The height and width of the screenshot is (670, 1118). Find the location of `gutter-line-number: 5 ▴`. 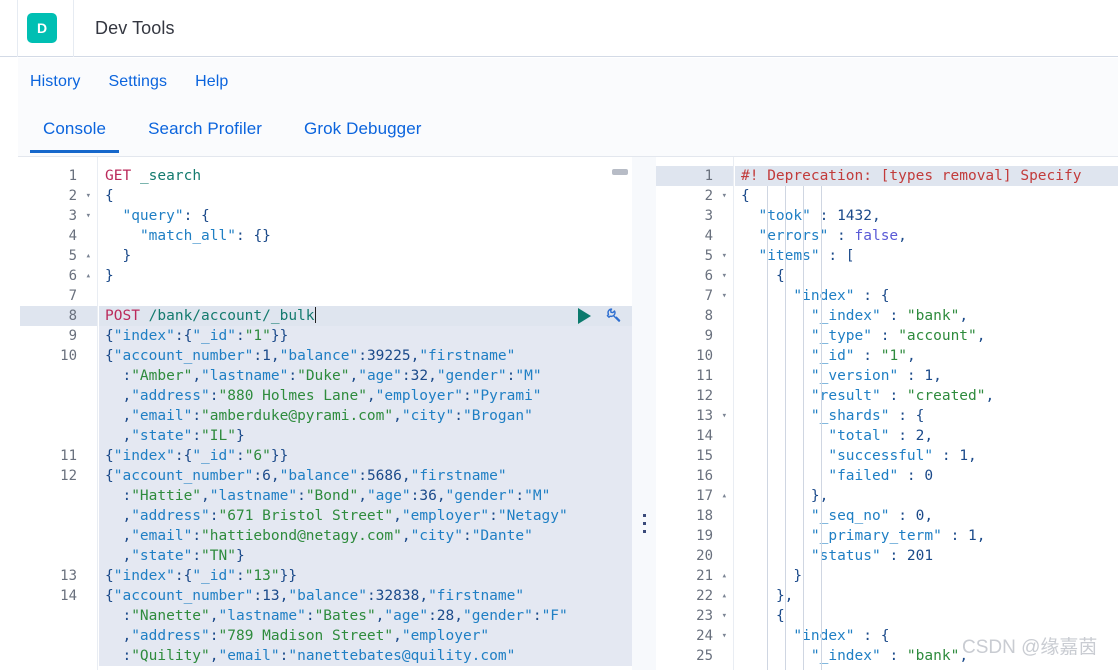

gutter-line-number: 5 ▴ is located at coordinates (58, 256).